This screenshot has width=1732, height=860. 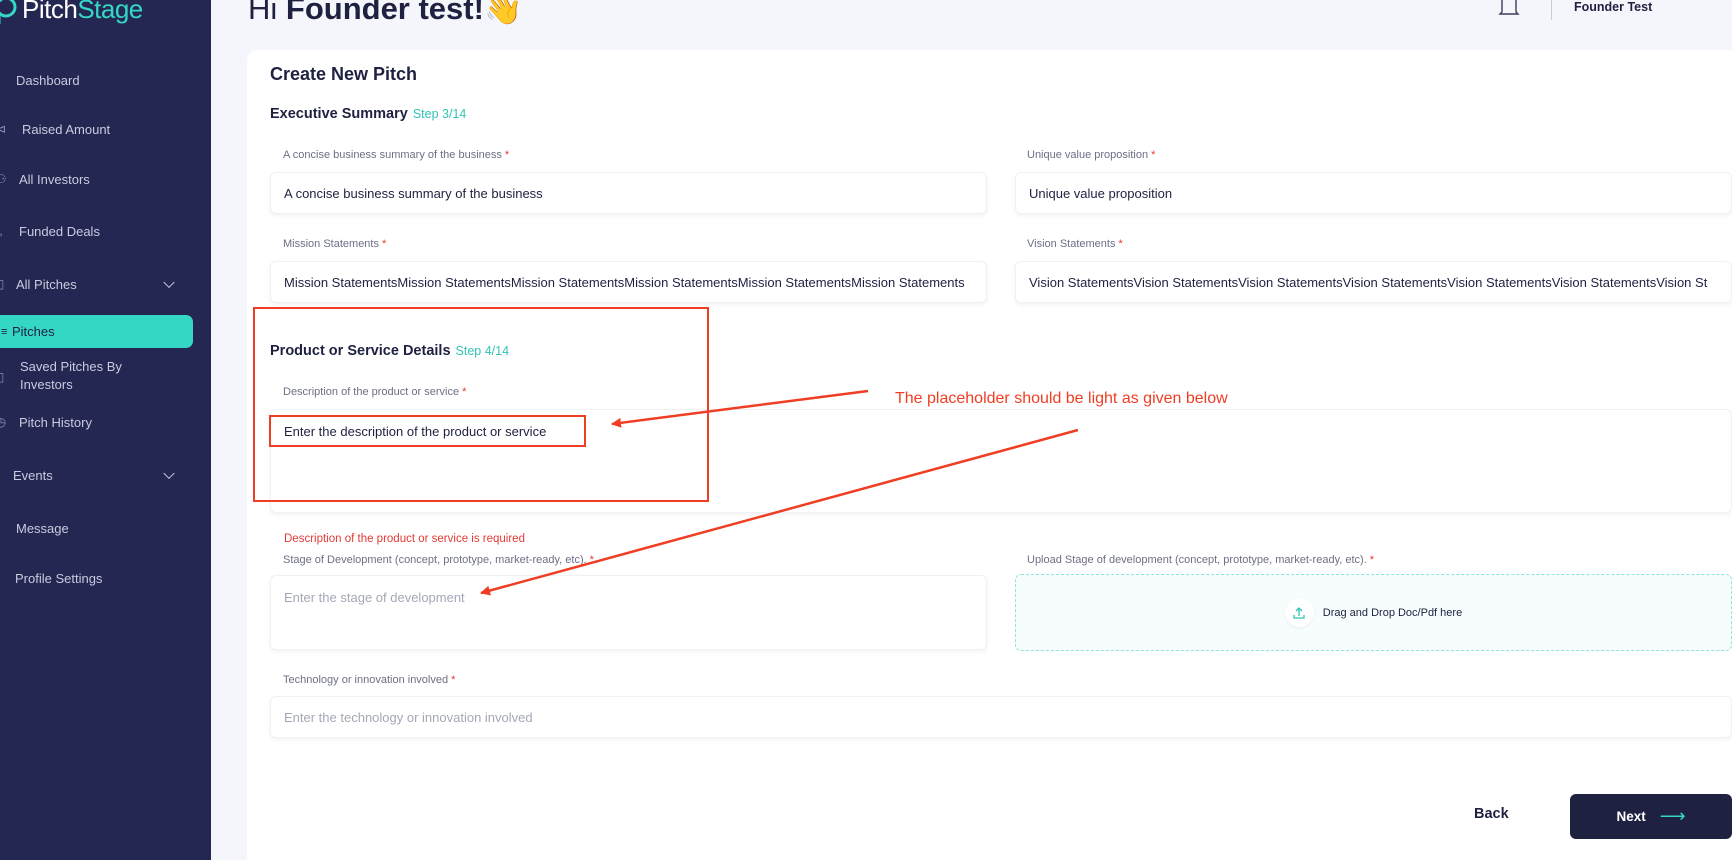 I want to click on back-button: Back, so click(x=1491, y=814).